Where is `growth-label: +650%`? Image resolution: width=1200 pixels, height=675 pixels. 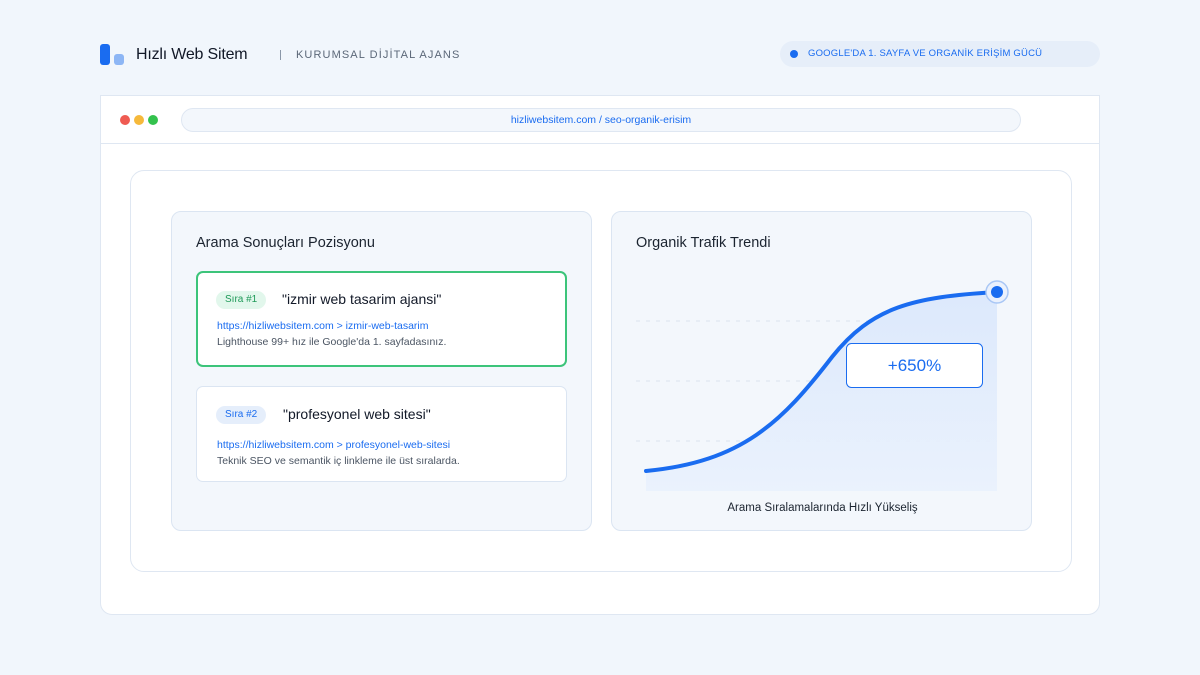 growth-label: +650% is located at coordinates (914, 365).